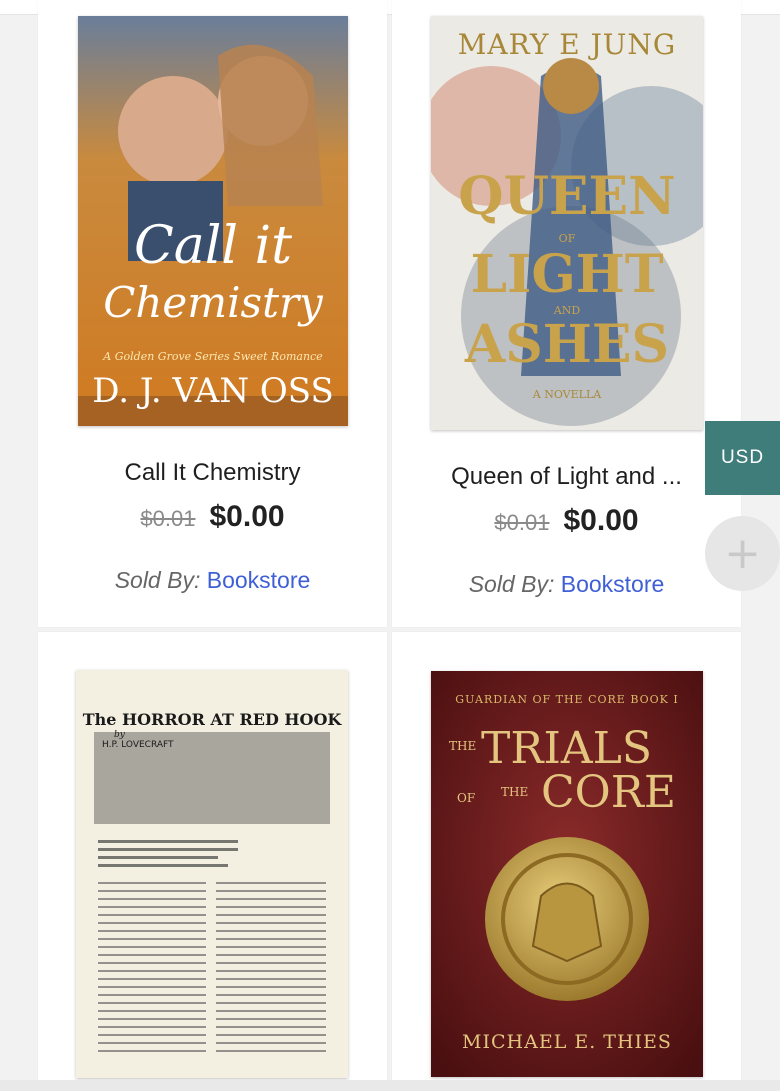 The height and width of the screenshot is (1091, 780). What do you see at coordinates (212, 719) in the screenshot?
I see `cover-title: The HORROR AT RED HOOK` at bounding box center [212, 719].